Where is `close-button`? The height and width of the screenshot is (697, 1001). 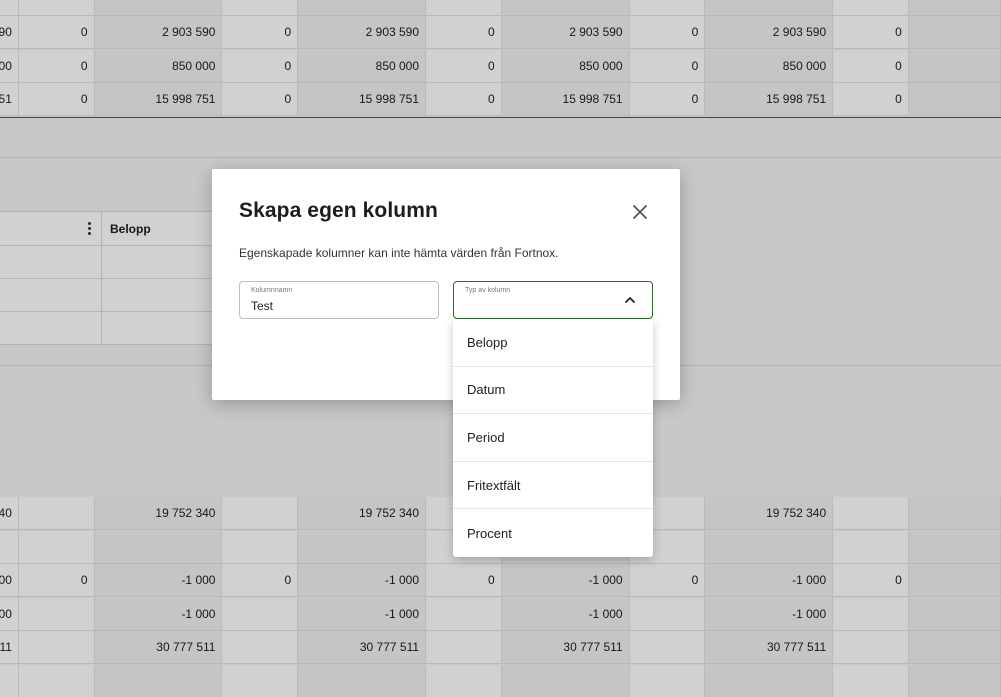 close-button is located at coordinates (640, 212).